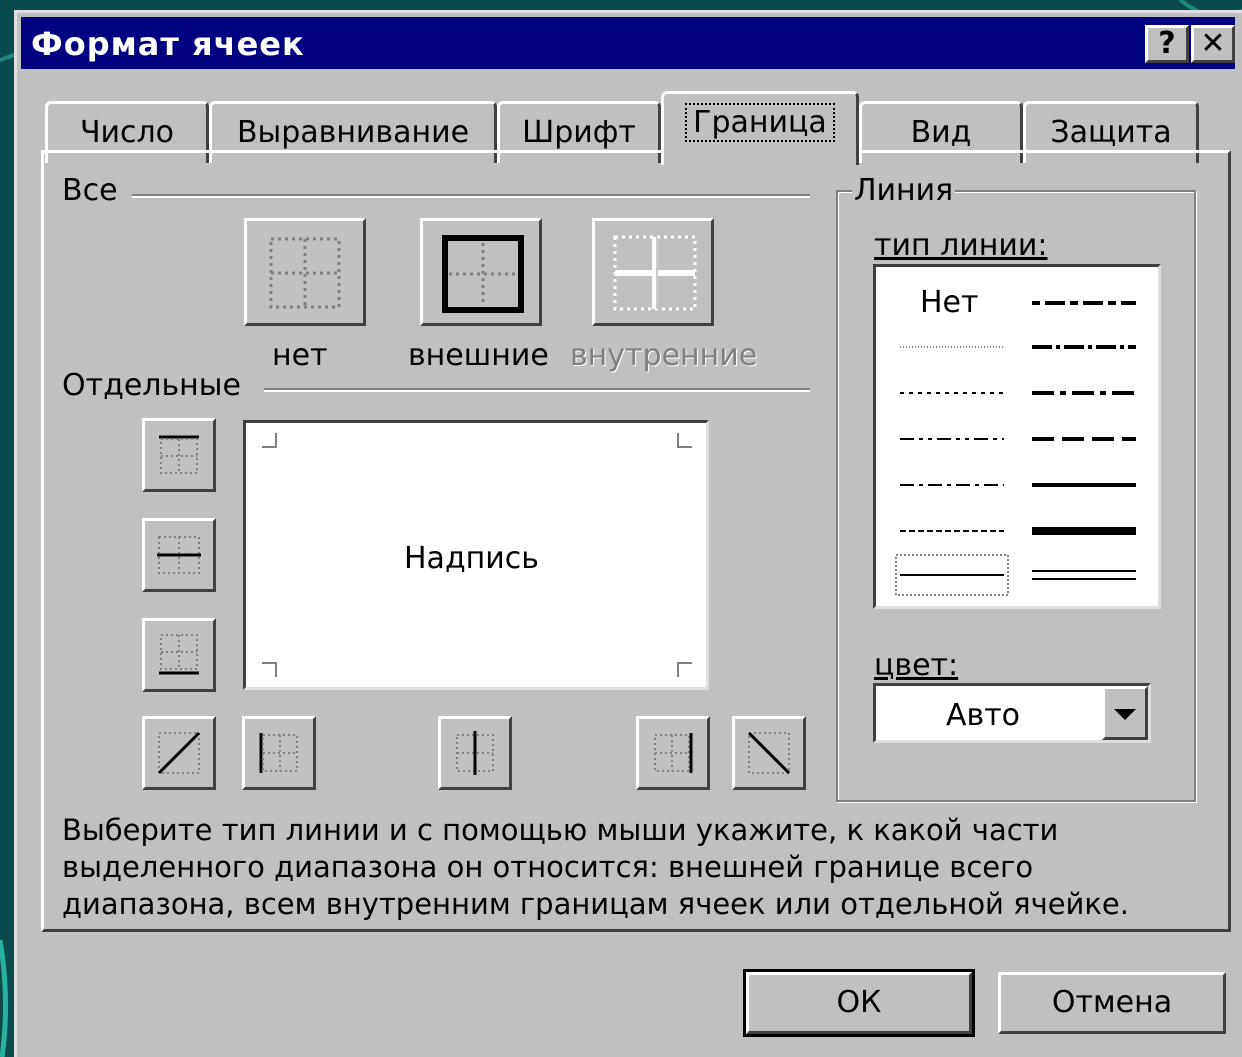  I want to click on dialog-title: Формат ячеек, so click(168, 44).